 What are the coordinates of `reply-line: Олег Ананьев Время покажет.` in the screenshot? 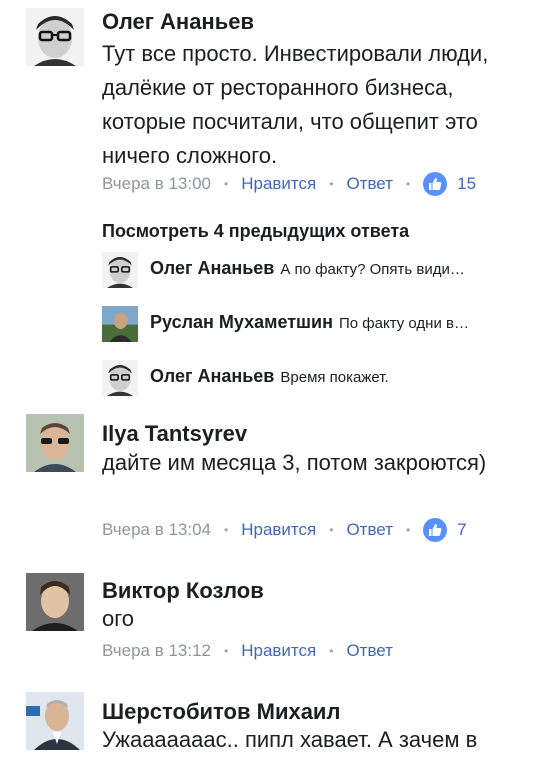 It's located at (332, 376).